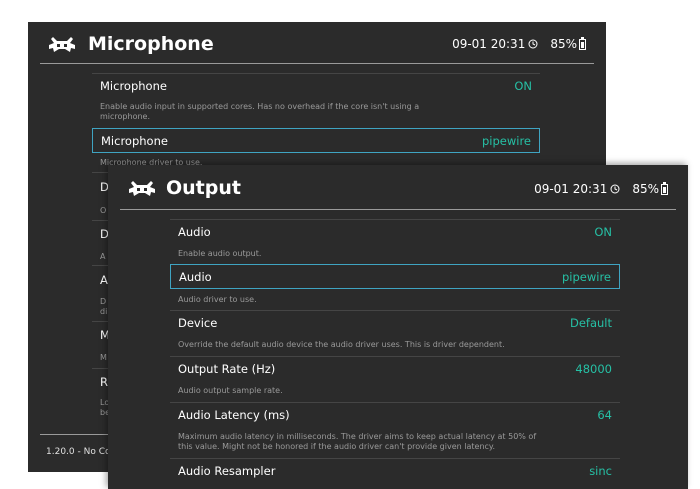 This screenshot has height=489, width=700. I want to click on setting-microphone-enable: Microphone ON, so click(316, 85).